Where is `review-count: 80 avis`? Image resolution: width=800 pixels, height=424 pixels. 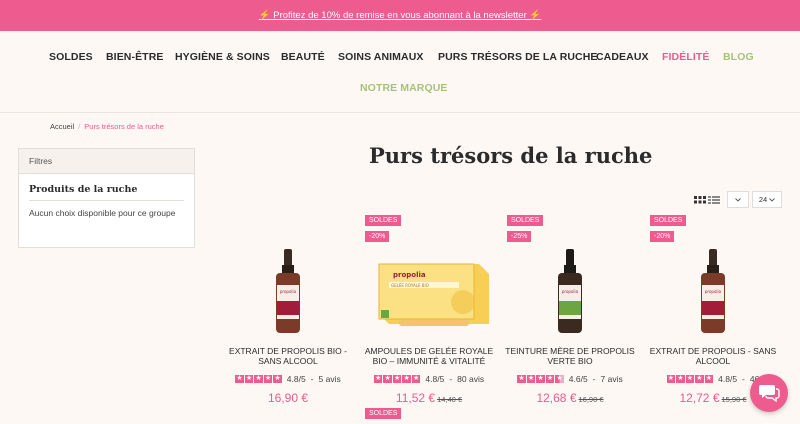 review-count: 80 avis is located at coordinates (471, 379).